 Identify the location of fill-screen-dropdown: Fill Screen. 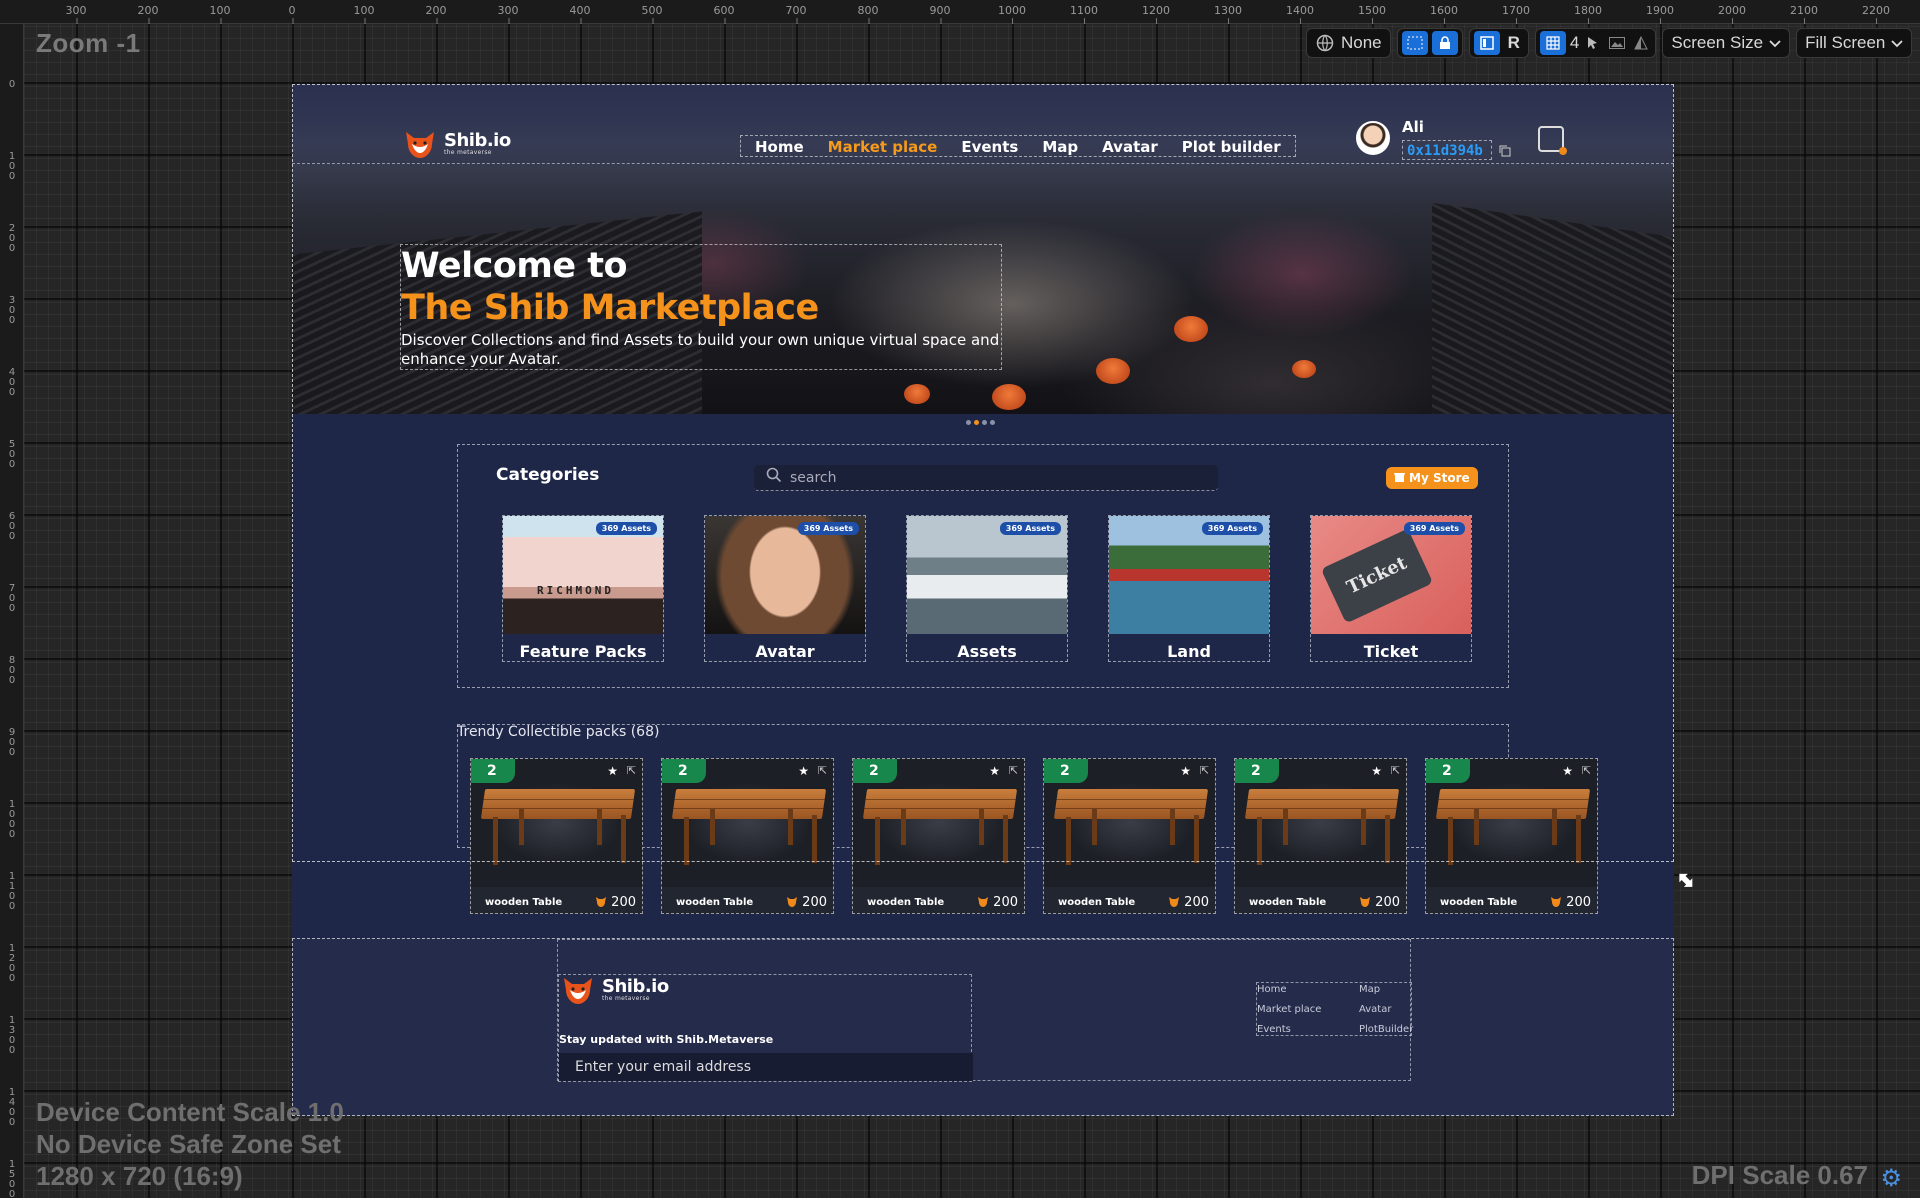
(1854, 43).